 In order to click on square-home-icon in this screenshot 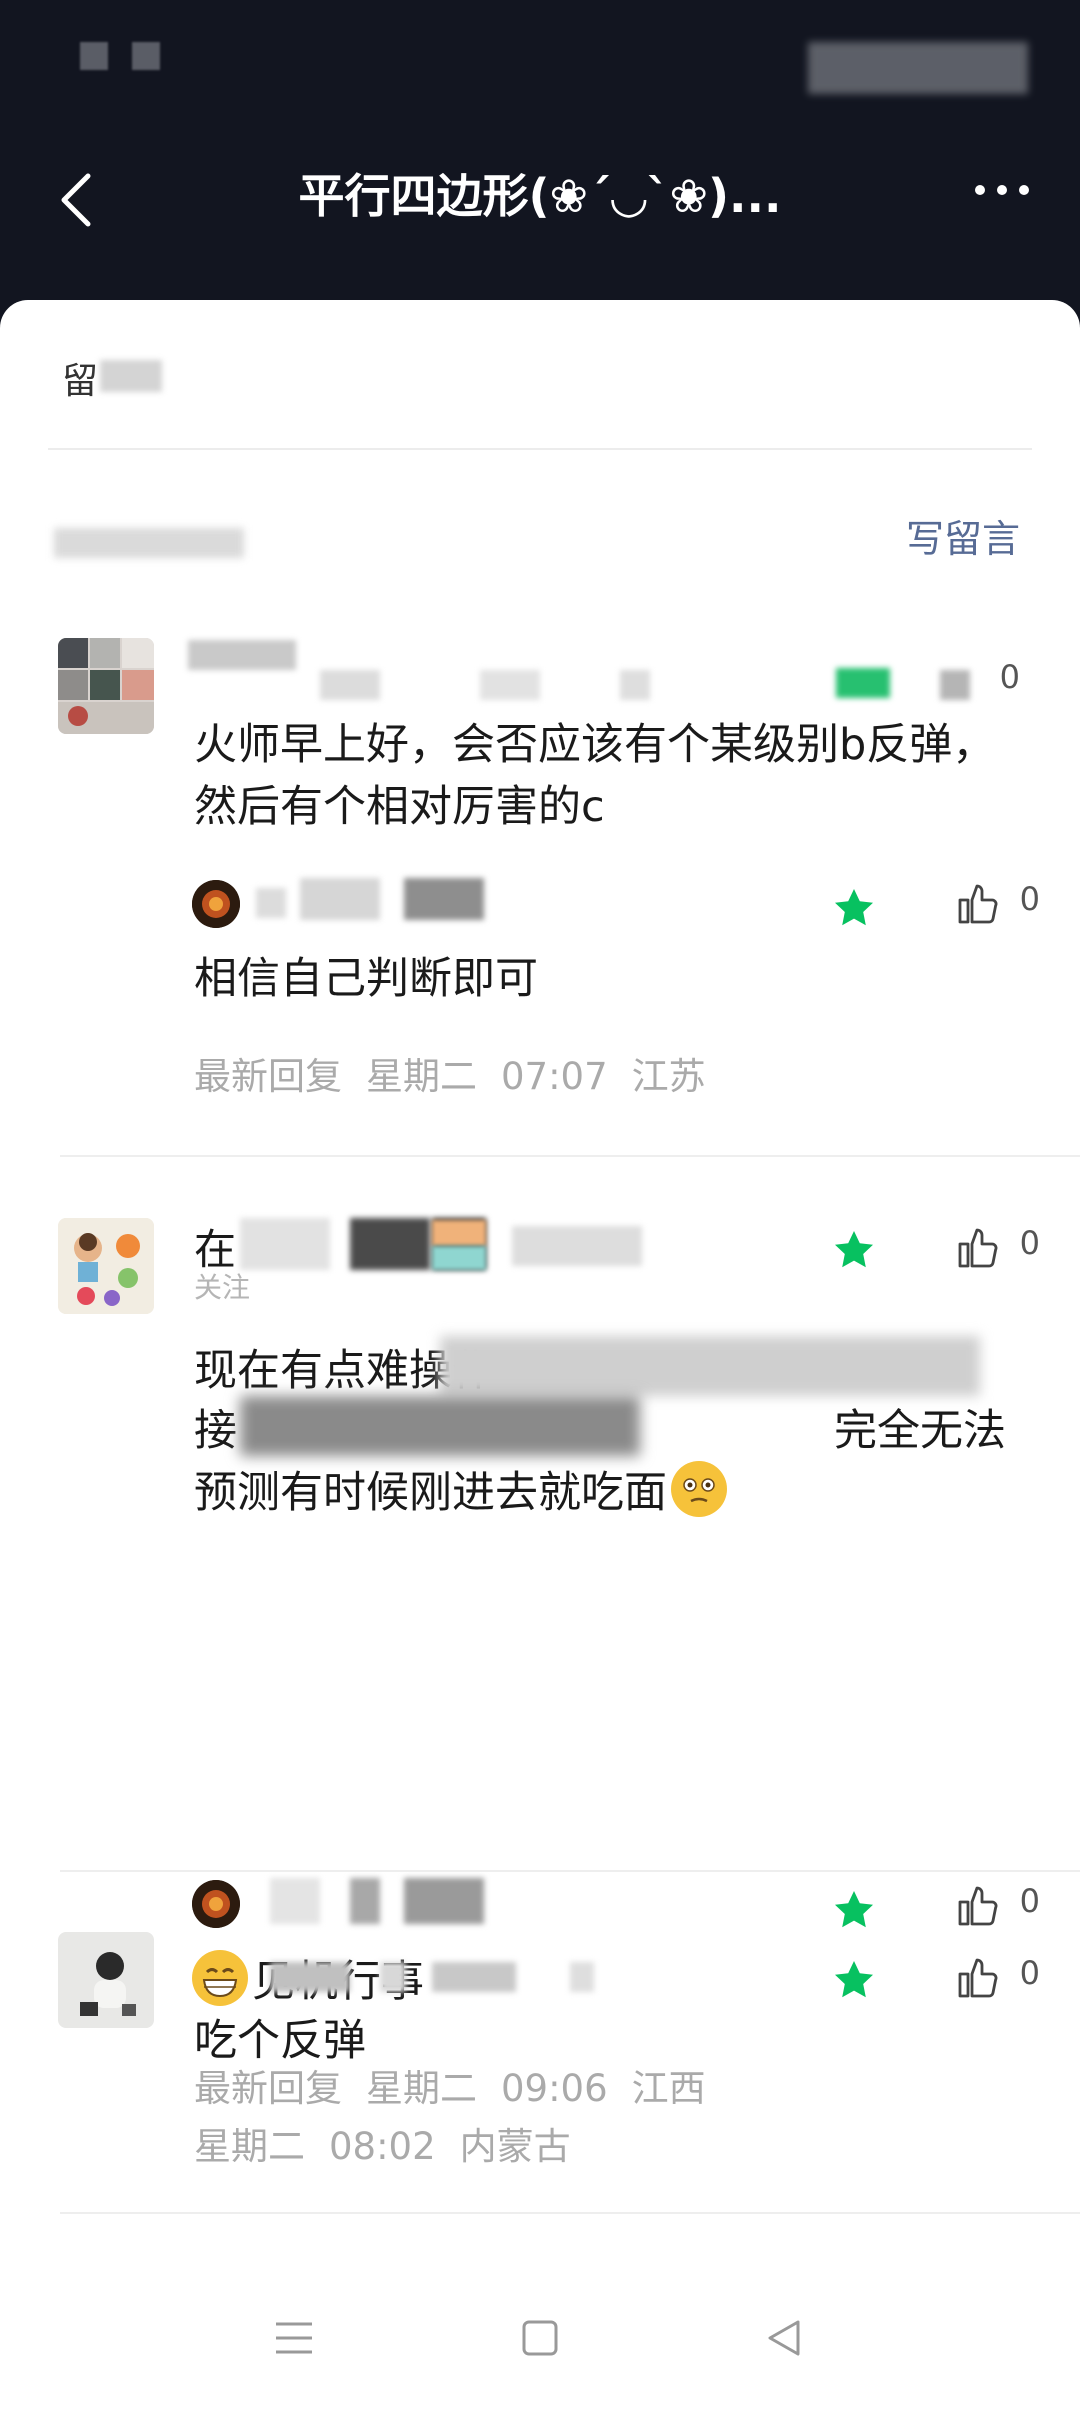, I will do `click(540, 2338)`.